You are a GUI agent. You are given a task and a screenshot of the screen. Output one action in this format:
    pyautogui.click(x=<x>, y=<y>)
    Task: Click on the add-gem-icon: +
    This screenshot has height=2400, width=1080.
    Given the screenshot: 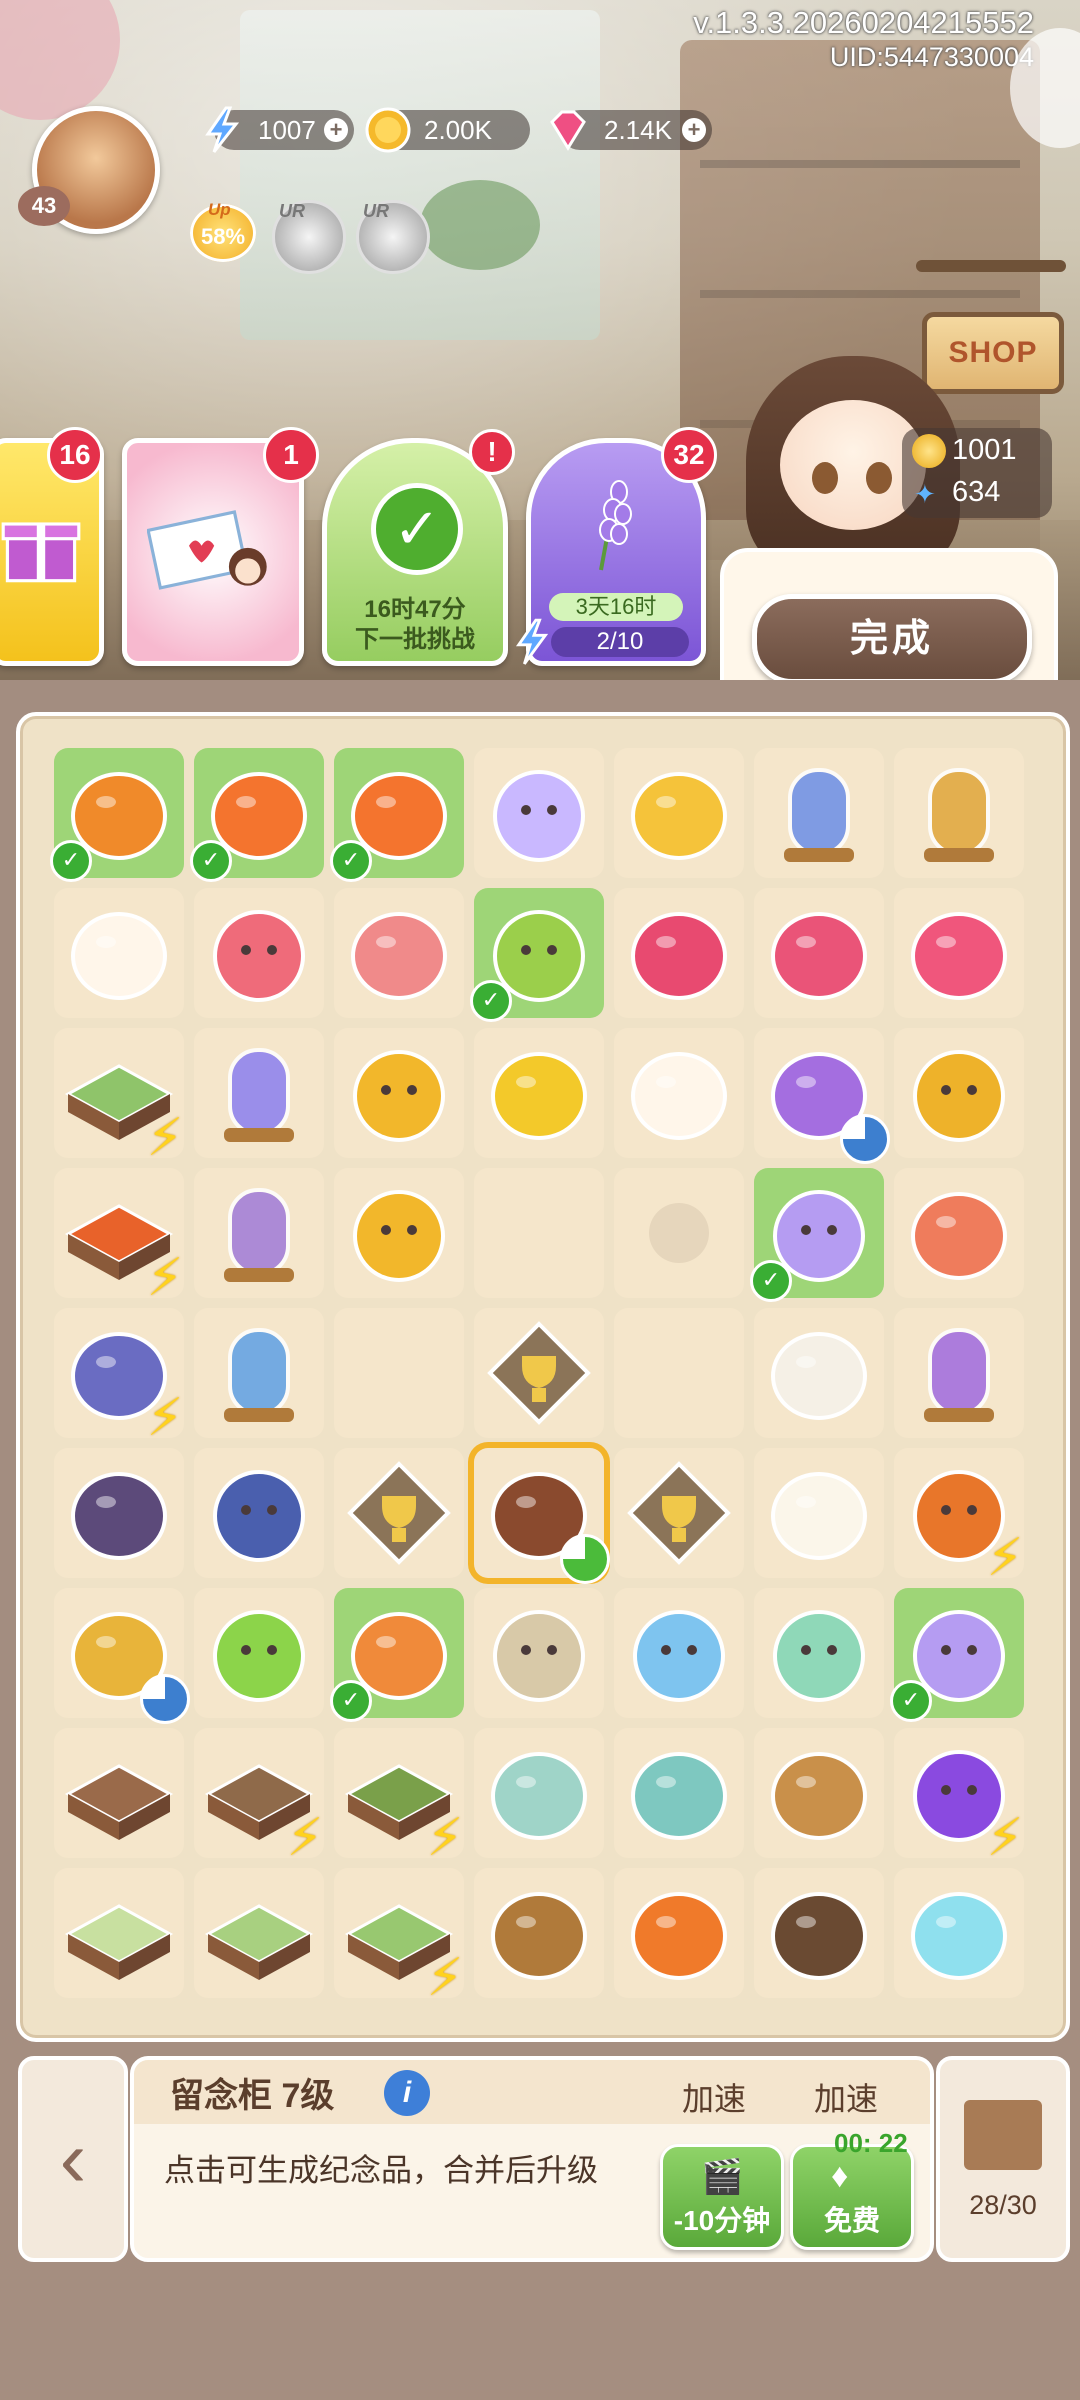 What is the action you would take?
    pyautogui.click(x=694, y=130)
    